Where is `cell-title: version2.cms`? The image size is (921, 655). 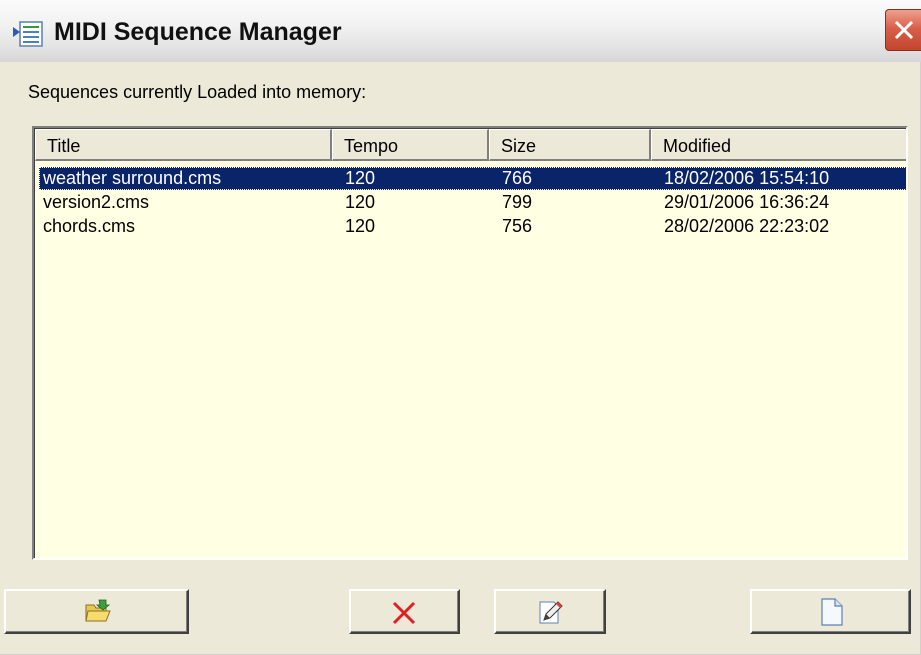 cell-title: version2.cms is located at coordinates (96, 202).